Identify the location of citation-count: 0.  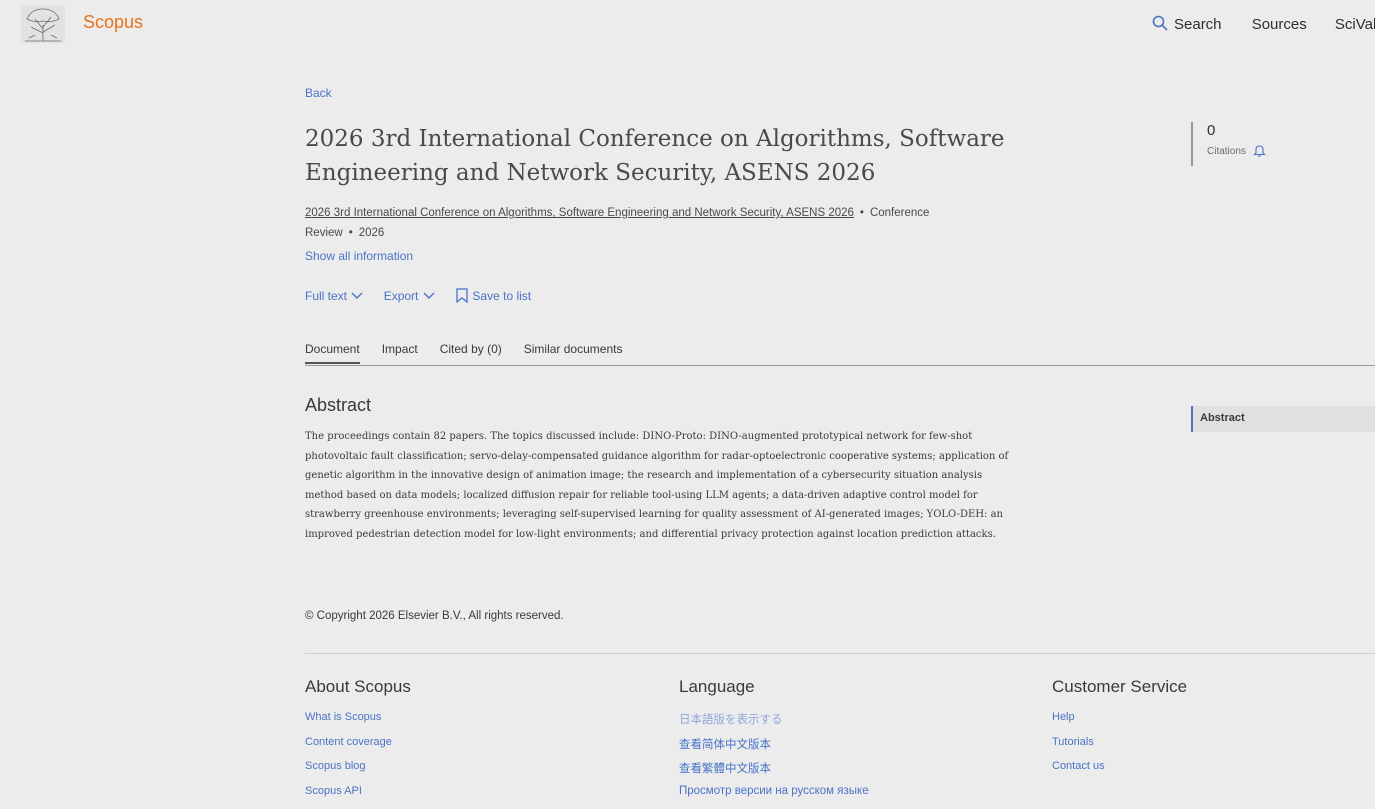
(1236, 130).